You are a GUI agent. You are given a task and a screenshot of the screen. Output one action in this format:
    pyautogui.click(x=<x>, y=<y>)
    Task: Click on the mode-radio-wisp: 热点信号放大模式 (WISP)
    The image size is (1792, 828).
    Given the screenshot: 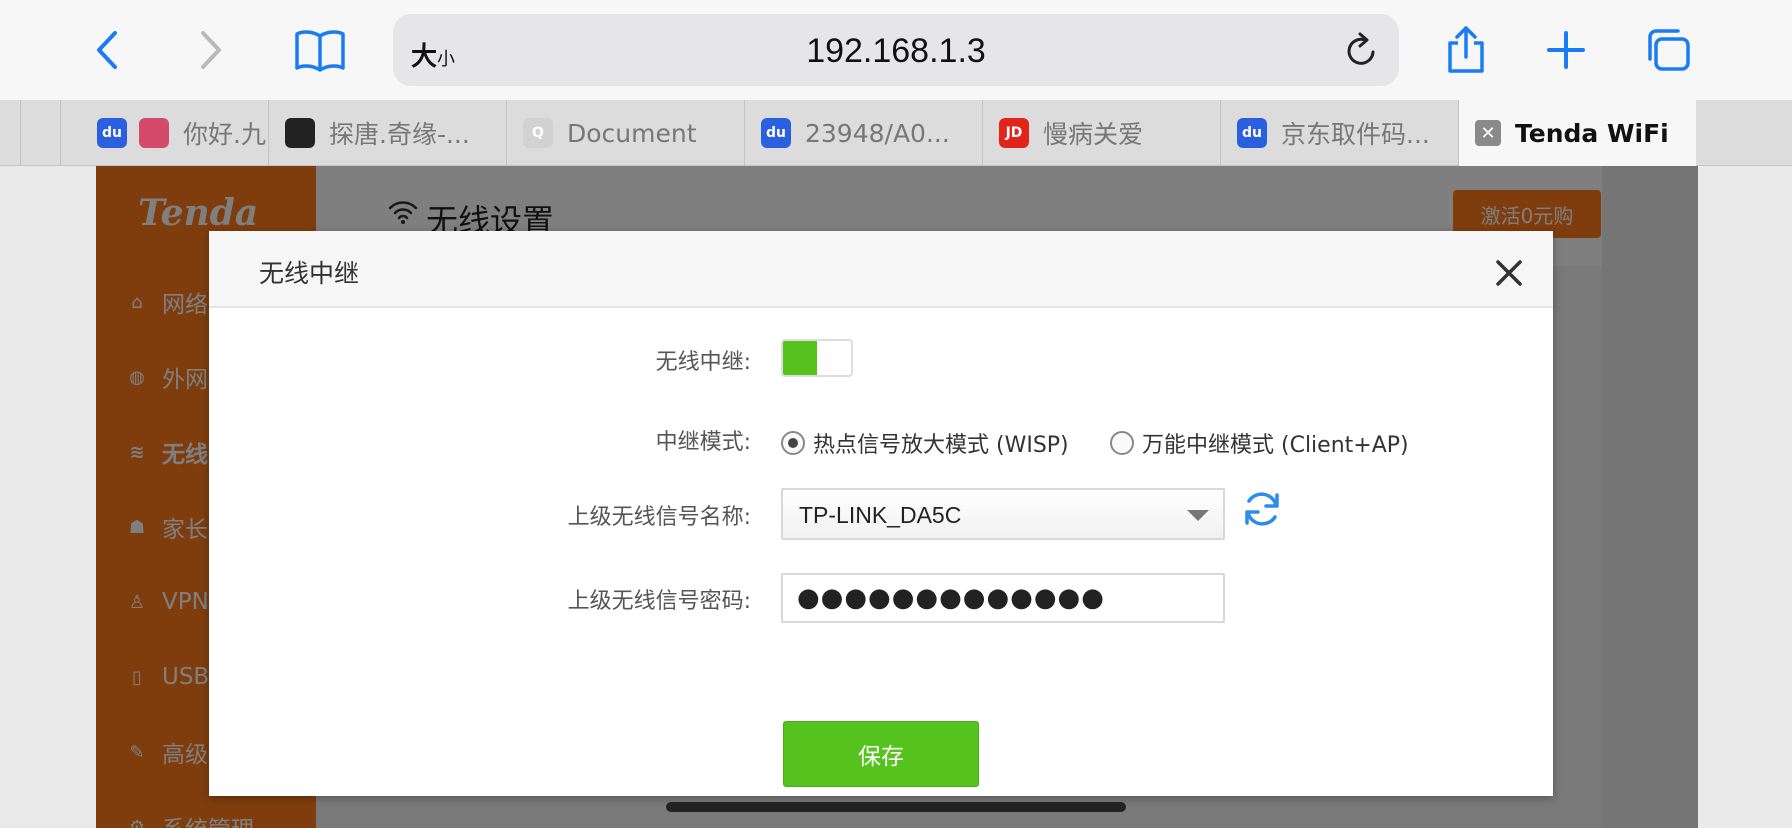 What is the action you would take?
    pyautogui.click(x=925, y=443)
    